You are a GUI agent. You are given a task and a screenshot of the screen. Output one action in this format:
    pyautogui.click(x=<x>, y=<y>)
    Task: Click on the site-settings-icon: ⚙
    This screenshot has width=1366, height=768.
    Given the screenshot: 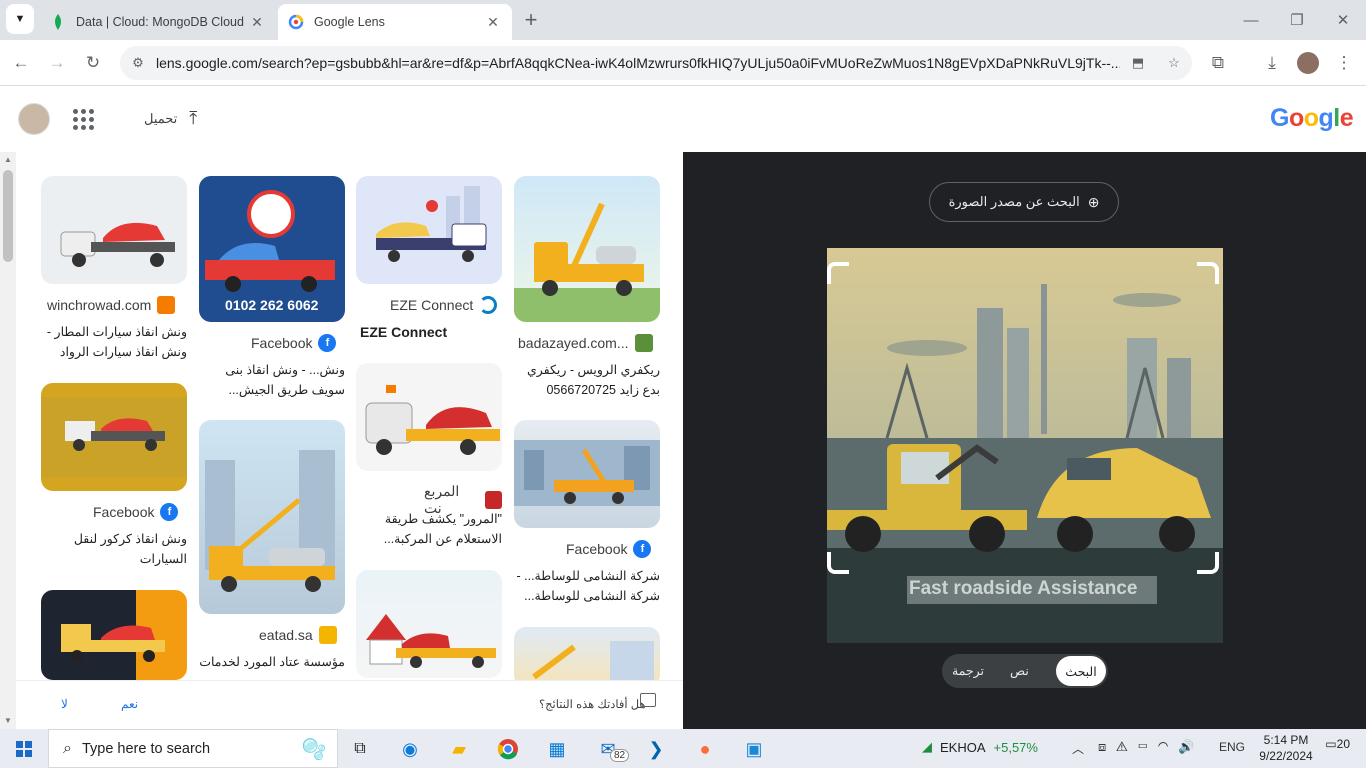 What is the action you would take?
    pyautogui.click(x=138, y=63)
    